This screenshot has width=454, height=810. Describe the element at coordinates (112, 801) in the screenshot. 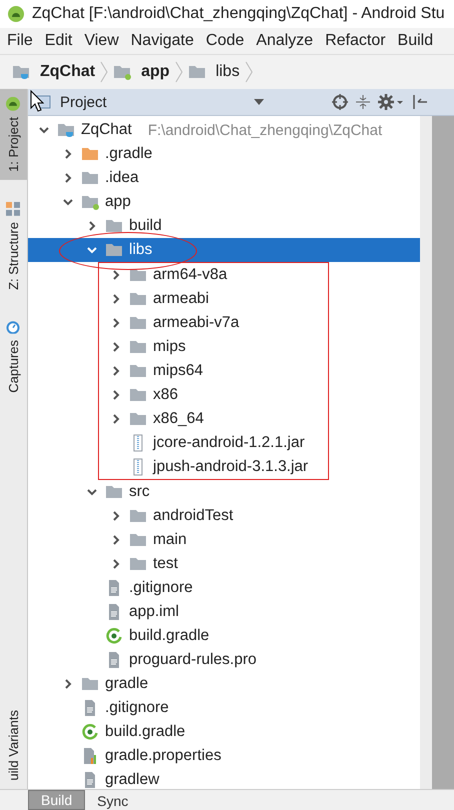

I see `bottom-tab: Sync` at that location.